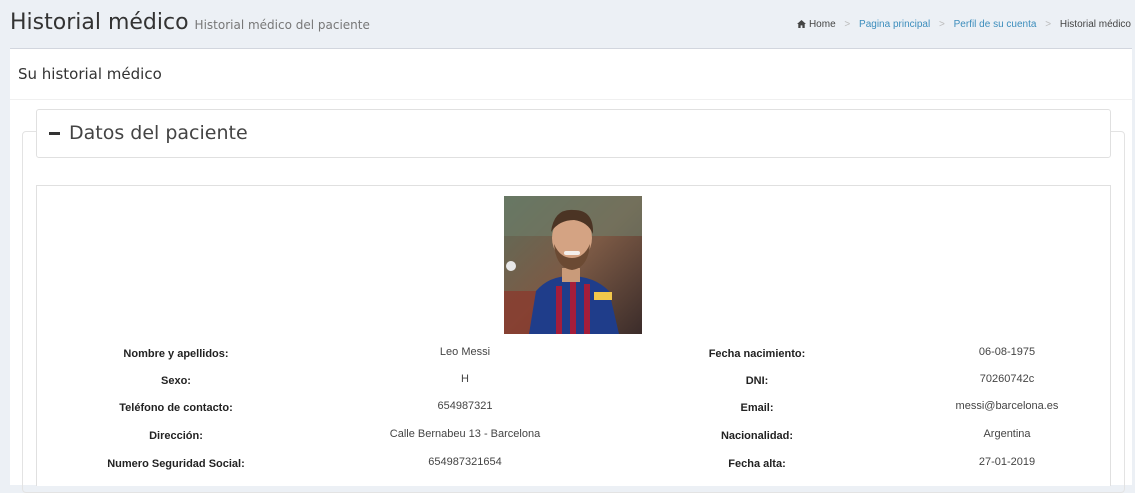  I want to click on field-value: Leo Messi, so click(465, 352).